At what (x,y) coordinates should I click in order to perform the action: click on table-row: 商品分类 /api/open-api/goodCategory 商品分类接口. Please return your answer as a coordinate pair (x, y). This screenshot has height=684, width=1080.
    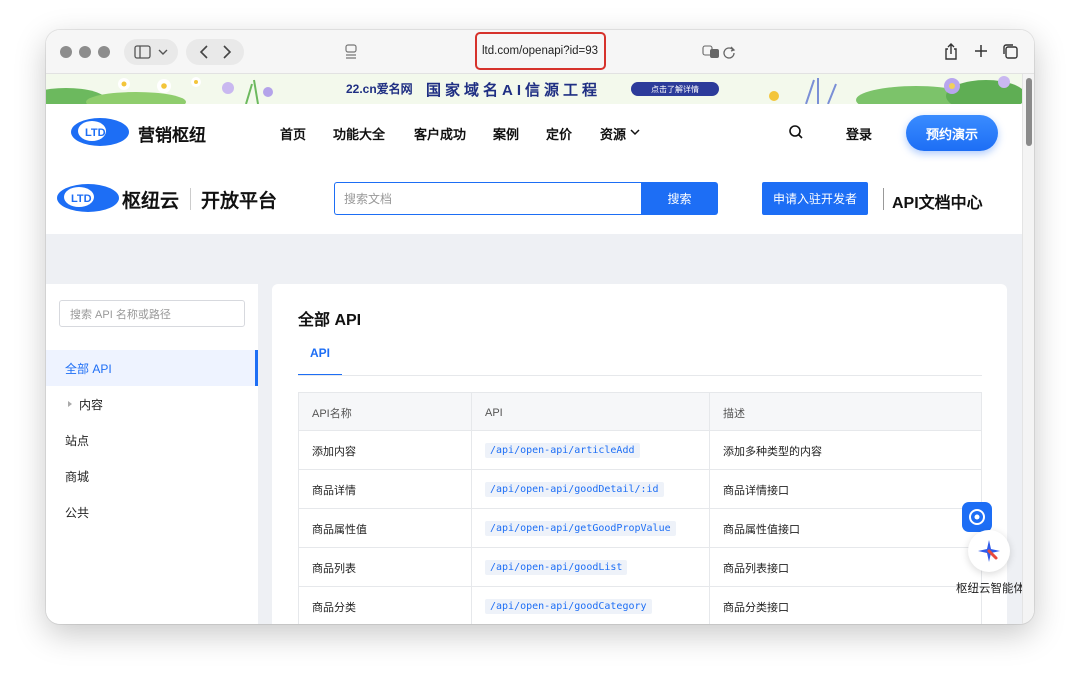
    Looking at the image, I should click on (640, 605).